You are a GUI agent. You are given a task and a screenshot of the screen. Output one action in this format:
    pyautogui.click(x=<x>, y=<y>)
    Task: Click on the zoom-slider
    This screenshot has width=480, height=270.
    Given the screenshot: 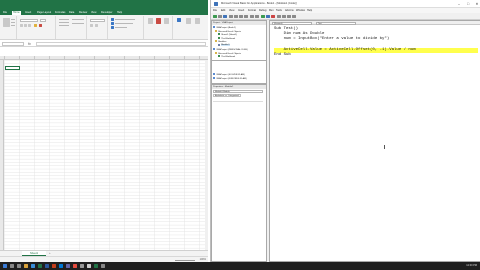 What is the action you would take?
    pyautogui.click(x=185, y=260)
    